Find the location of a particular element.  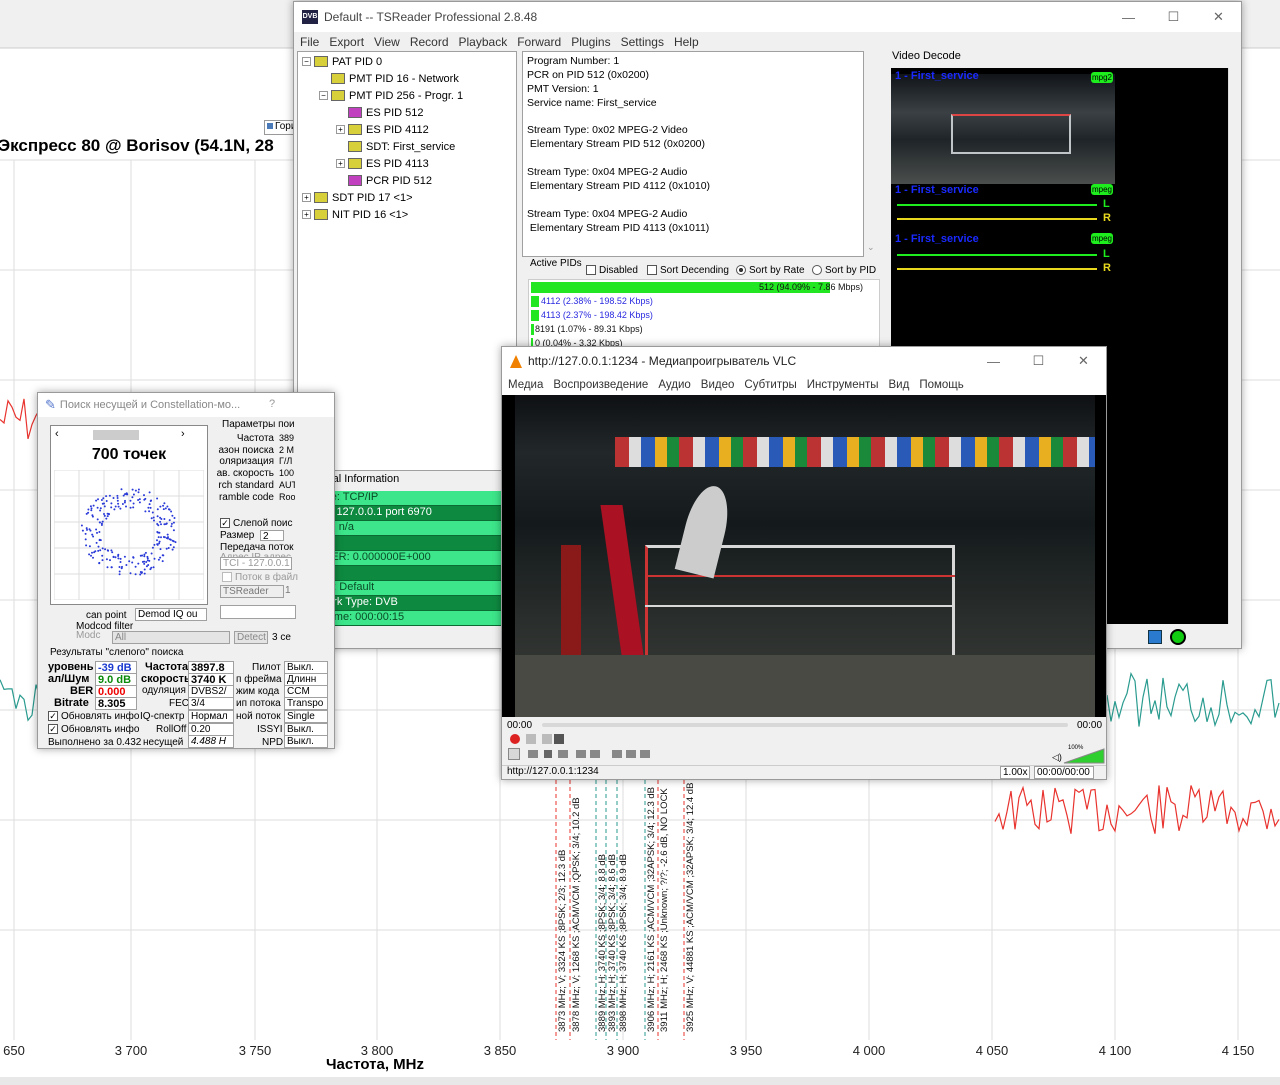

vlc-menu-subtitles: Субтитры is located at coordinates (770, 385).